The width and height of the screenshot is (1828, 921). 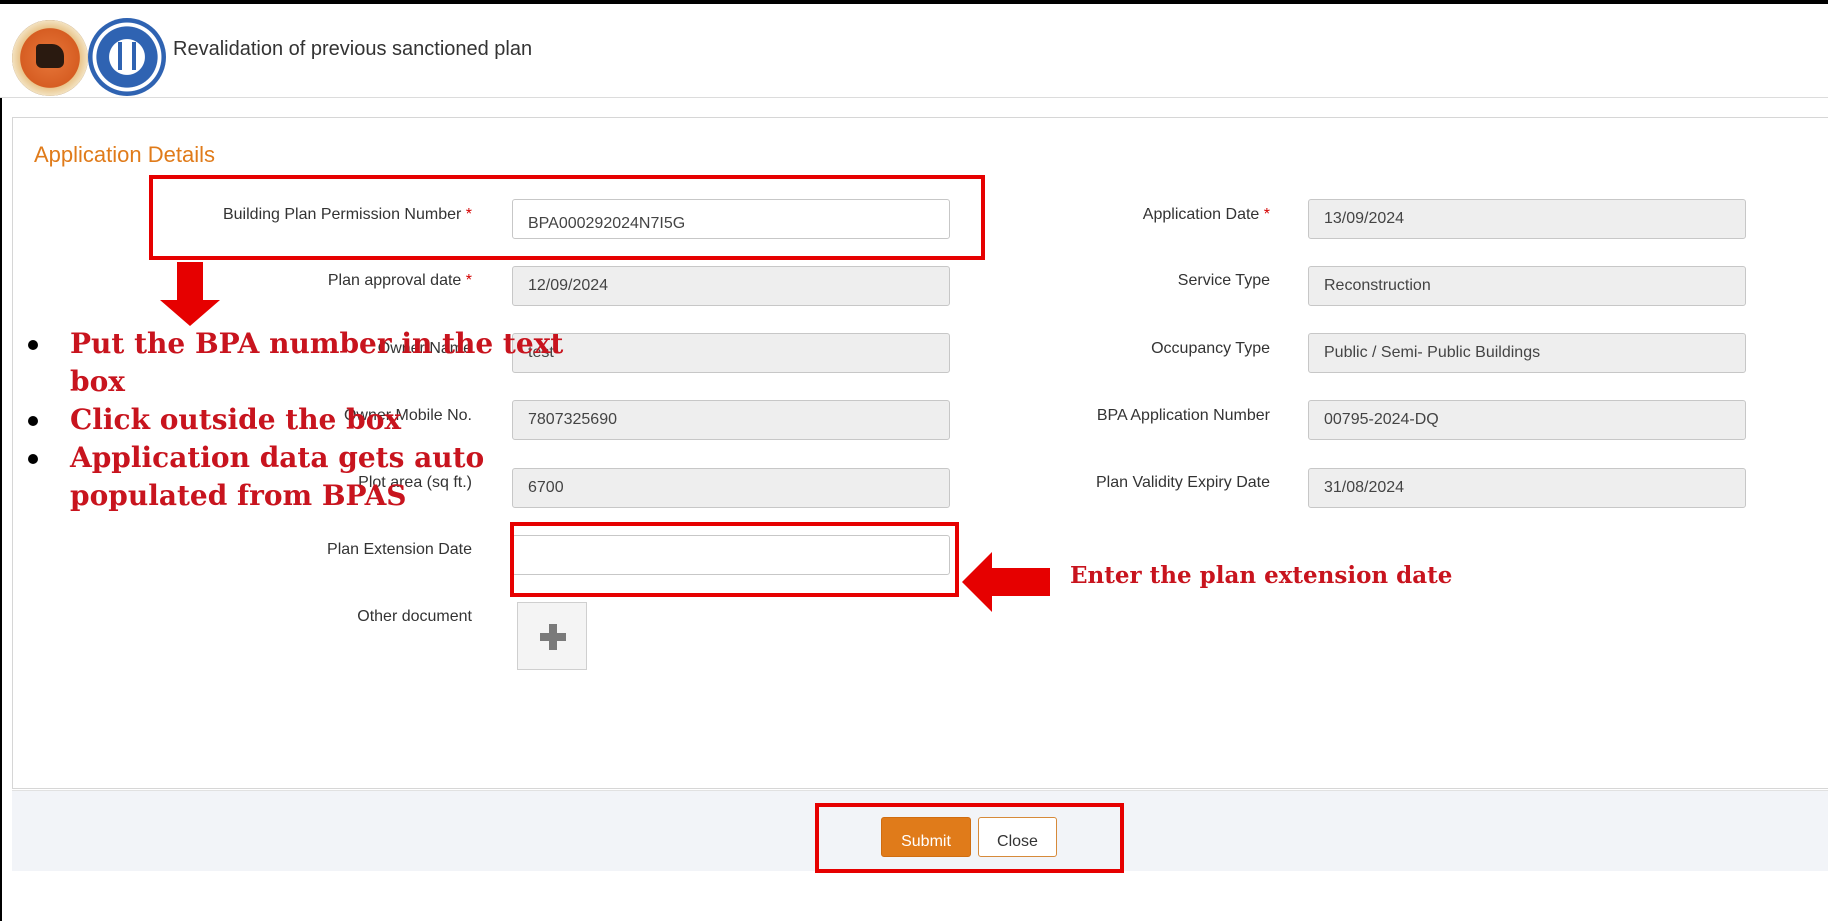 I want to click on service-type-field: Reconstruction, so click(x=1527, y=286).